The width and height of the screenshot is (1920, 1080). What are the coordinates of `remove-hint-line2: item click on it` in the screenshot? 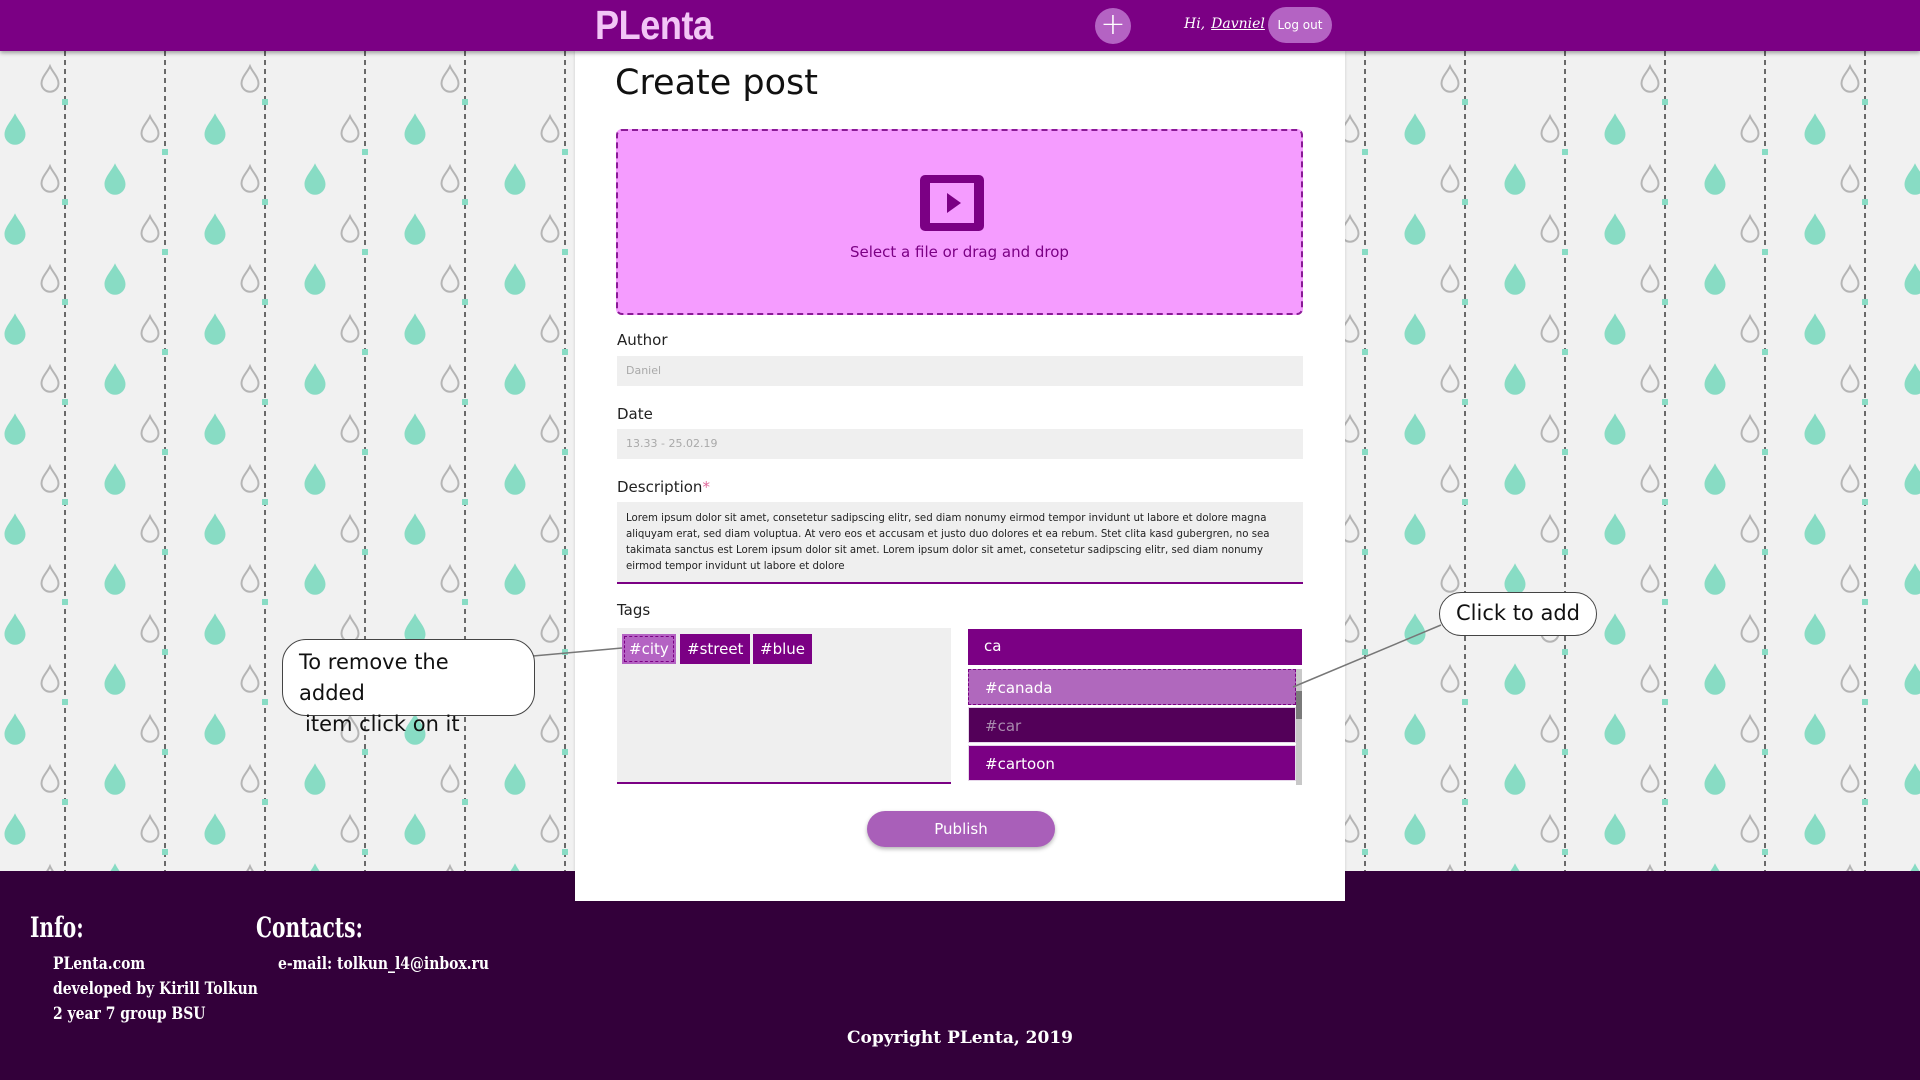 It's located at (382, 724).